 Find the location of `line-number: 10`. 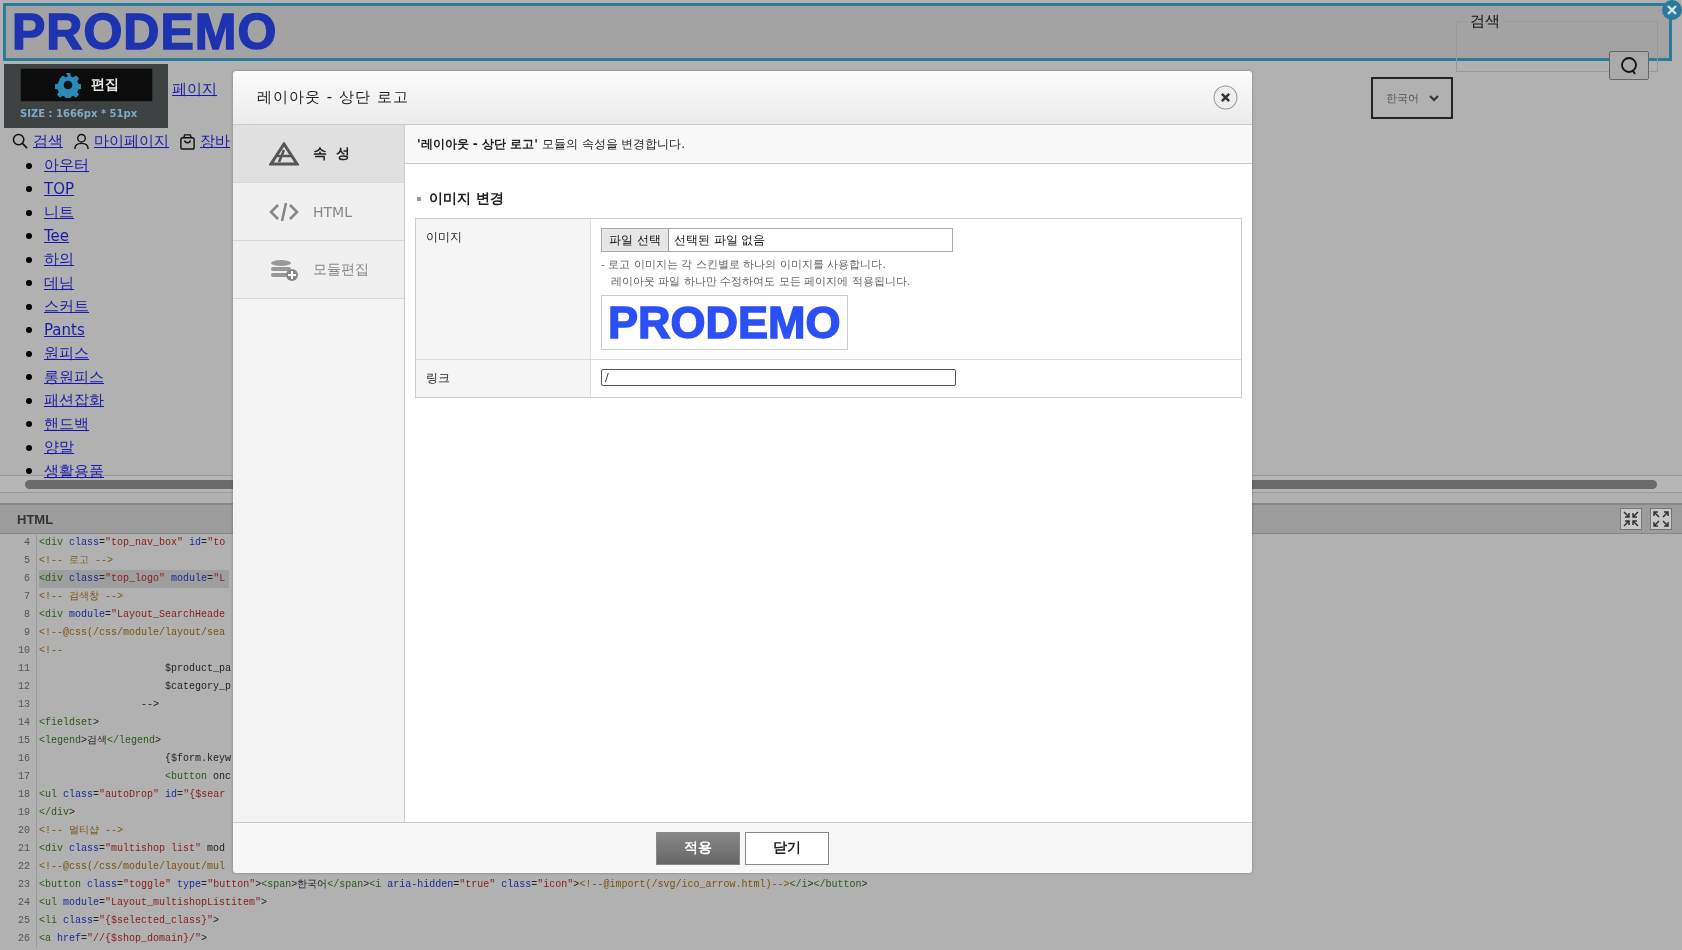

line-number: 10 is located at coordinates (18, 651).